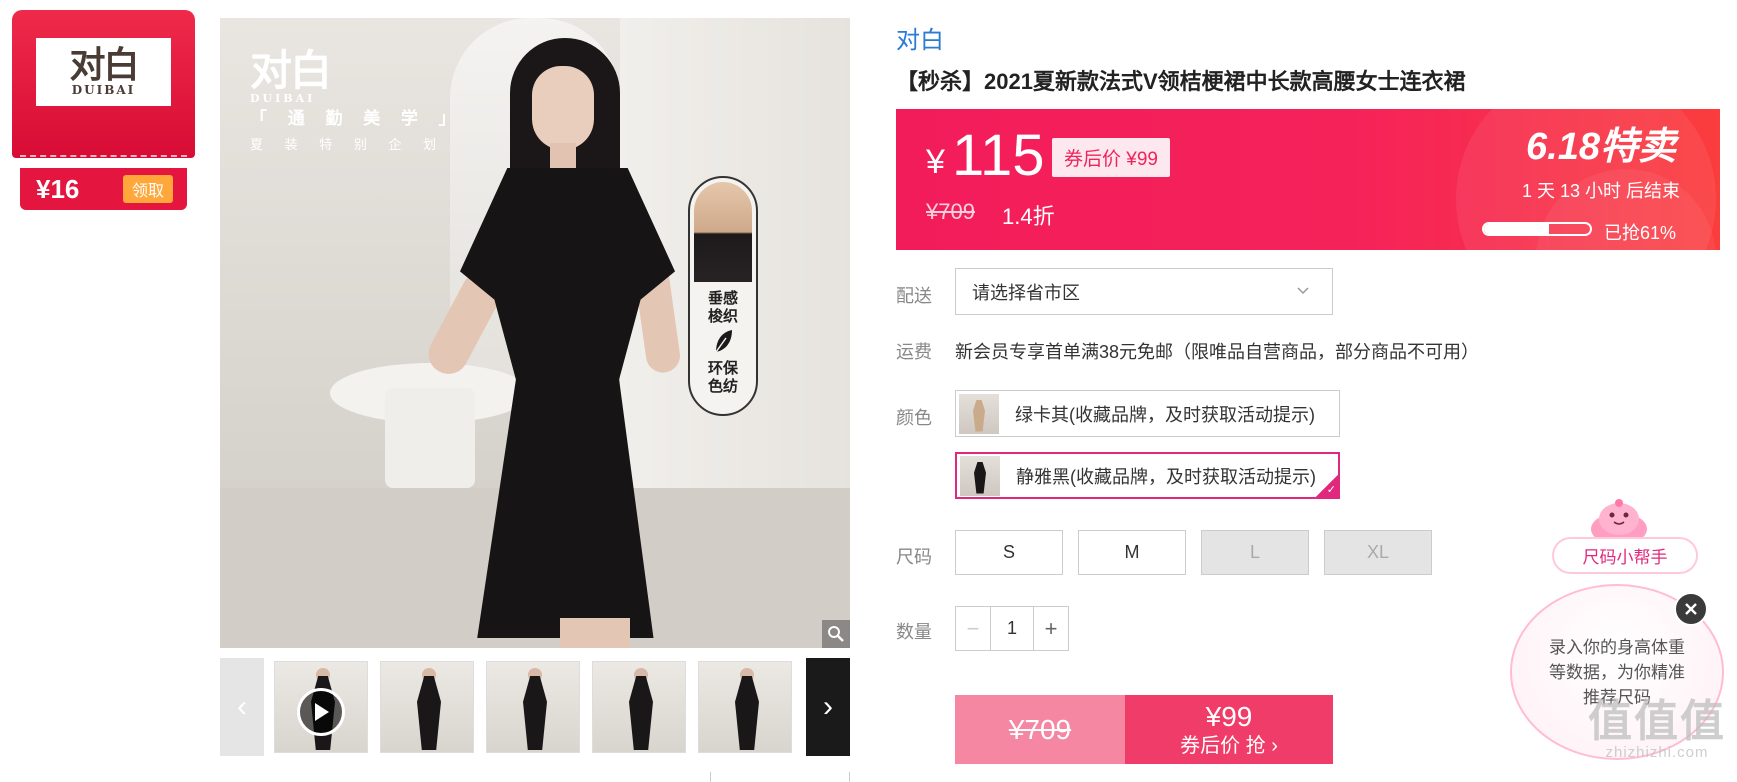  Describe the element at coordinates (1144, 291) in the screenshot. I see `region-select: 请选择省市区` at that location.